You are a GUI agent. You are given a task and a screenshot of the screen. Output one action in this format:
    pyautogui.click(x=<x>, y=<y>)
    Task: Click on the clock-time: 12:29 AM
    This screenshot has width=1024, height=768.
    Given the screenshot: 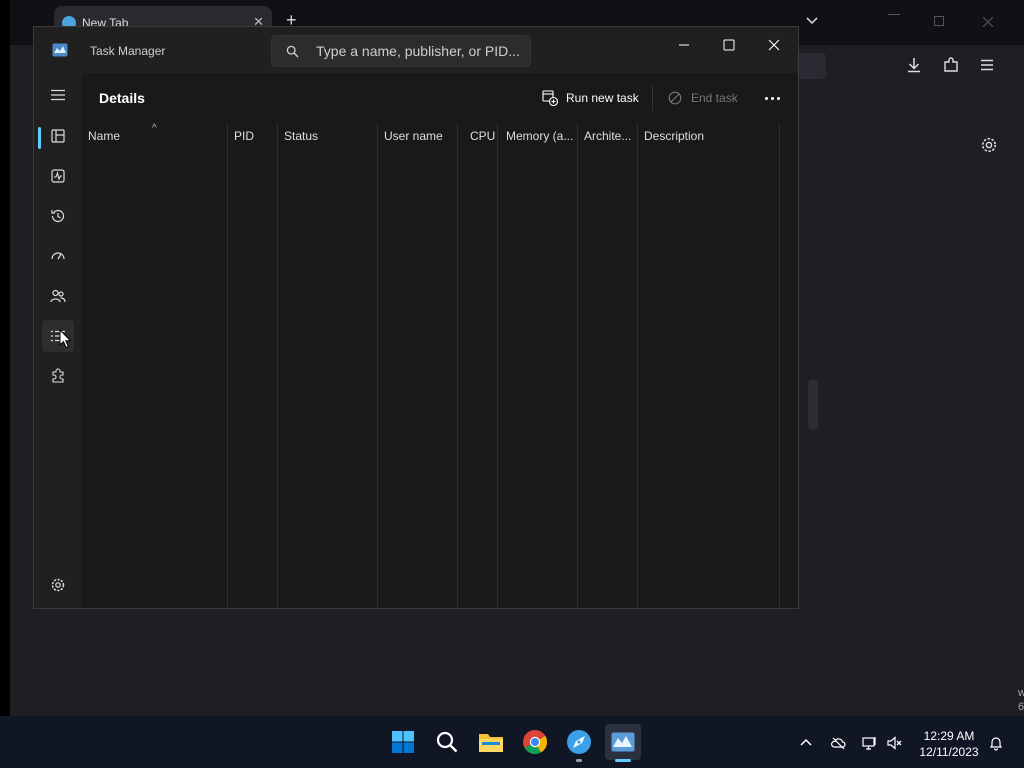 What is the action you would take?
    pyautogui.click(x=949, y=736)
    